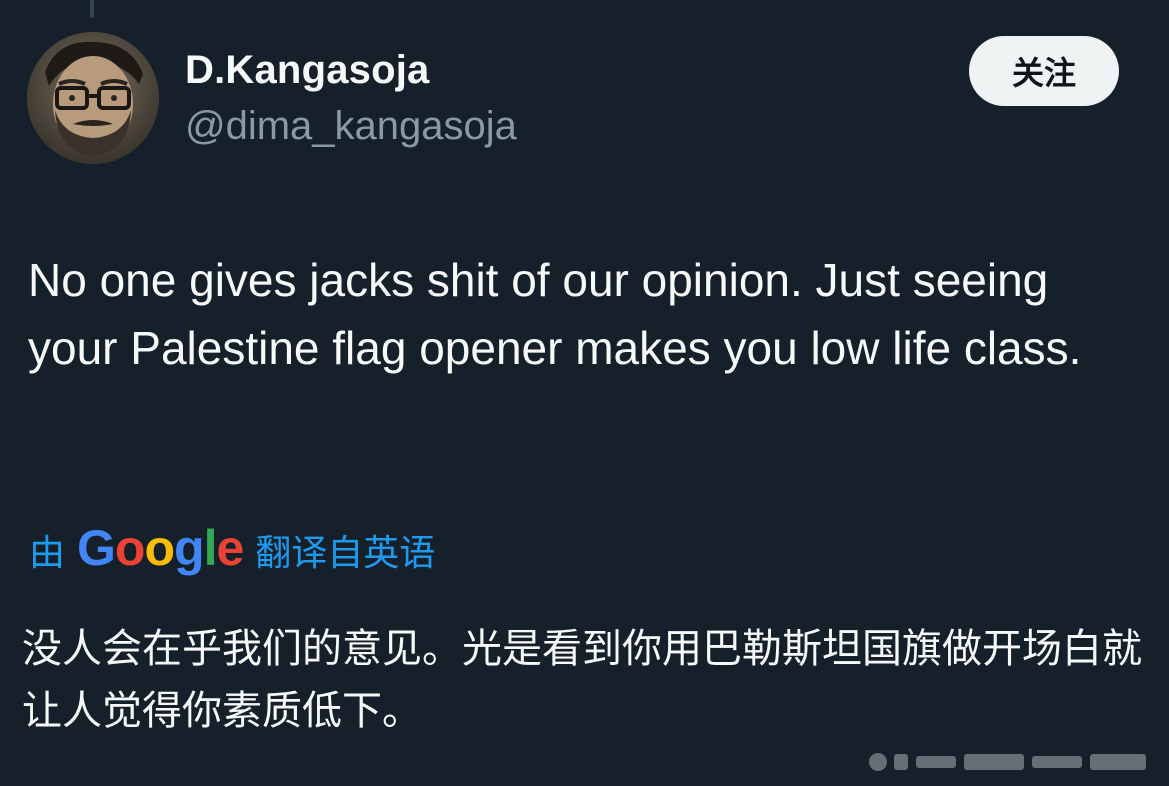  I want to click on avatar-photo, so click(93, 98).